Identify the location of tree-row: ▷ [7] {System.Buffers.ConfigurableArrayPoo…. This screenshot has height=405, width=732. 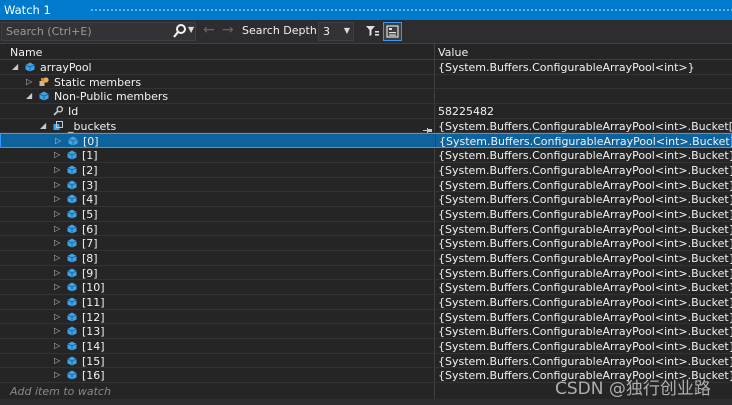
(366, 243).